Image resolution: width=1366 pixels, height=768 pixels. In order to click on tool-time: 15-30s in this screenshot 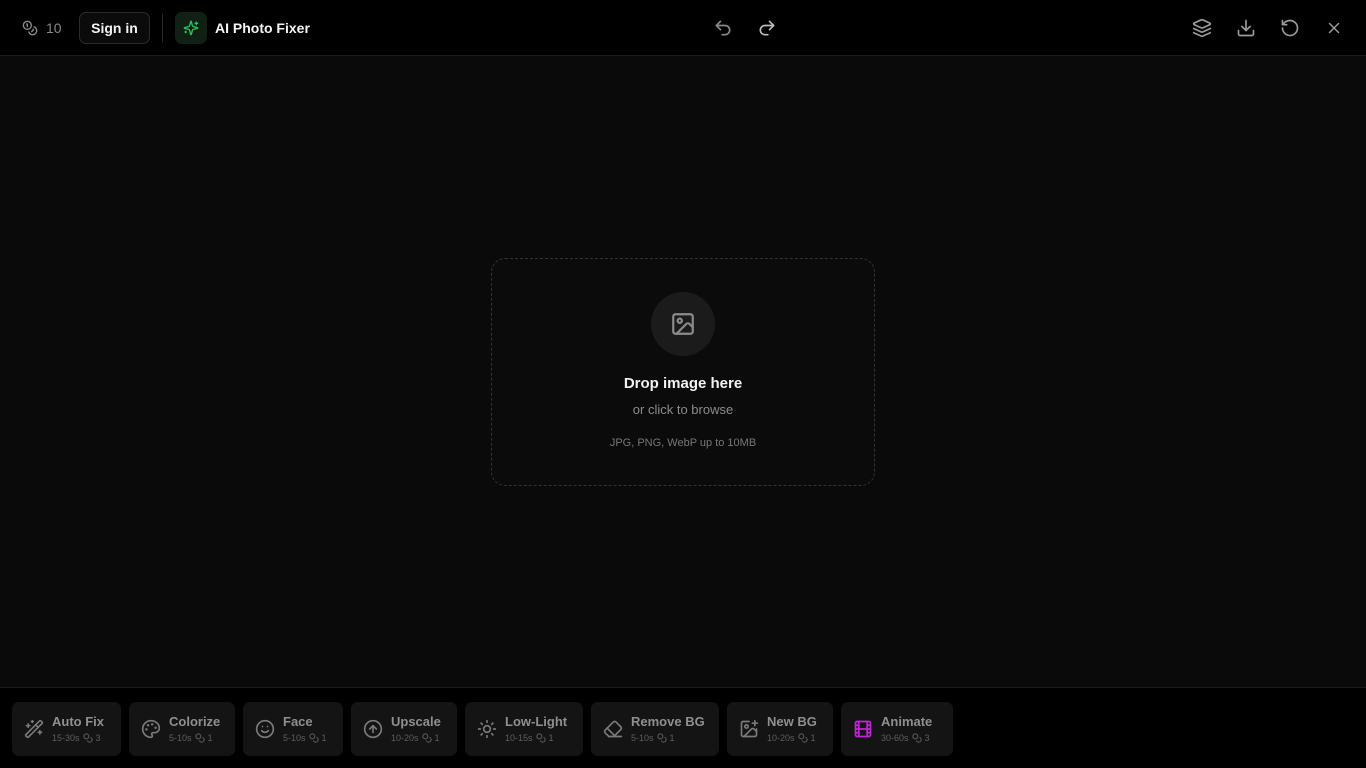, I will do `click(66, 738)`.